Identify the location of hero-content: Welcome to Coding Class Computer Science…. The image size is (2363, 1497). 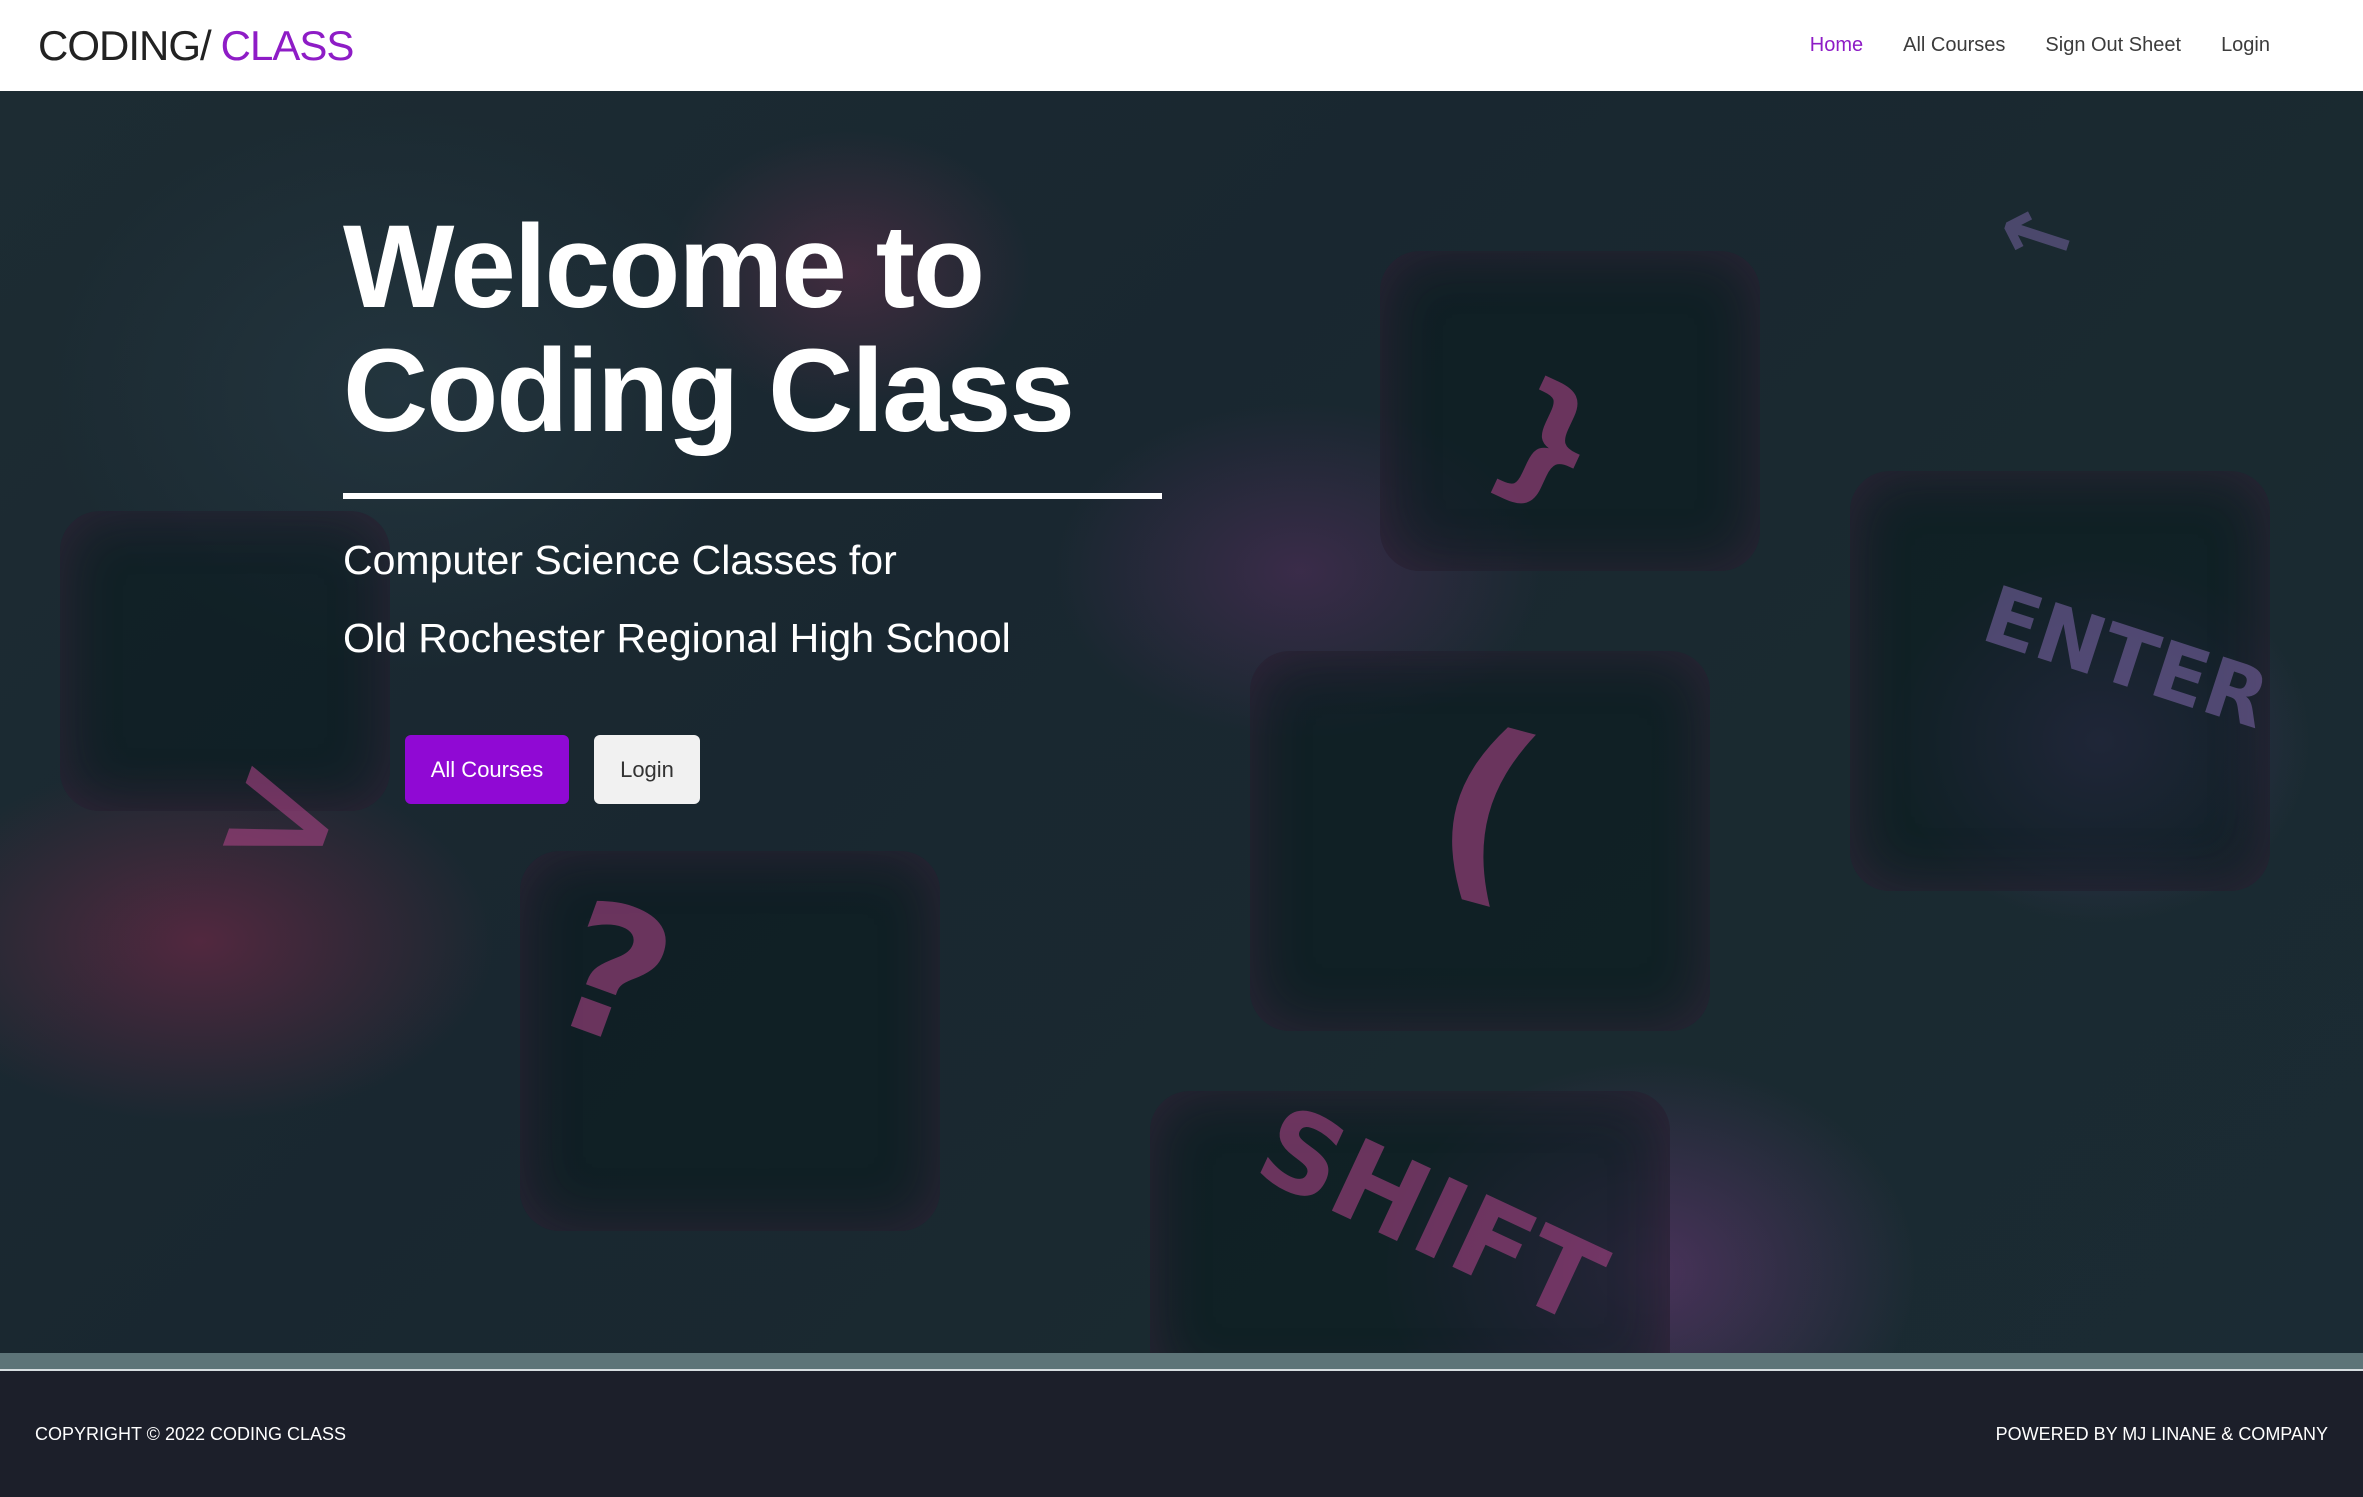
(752, 504).